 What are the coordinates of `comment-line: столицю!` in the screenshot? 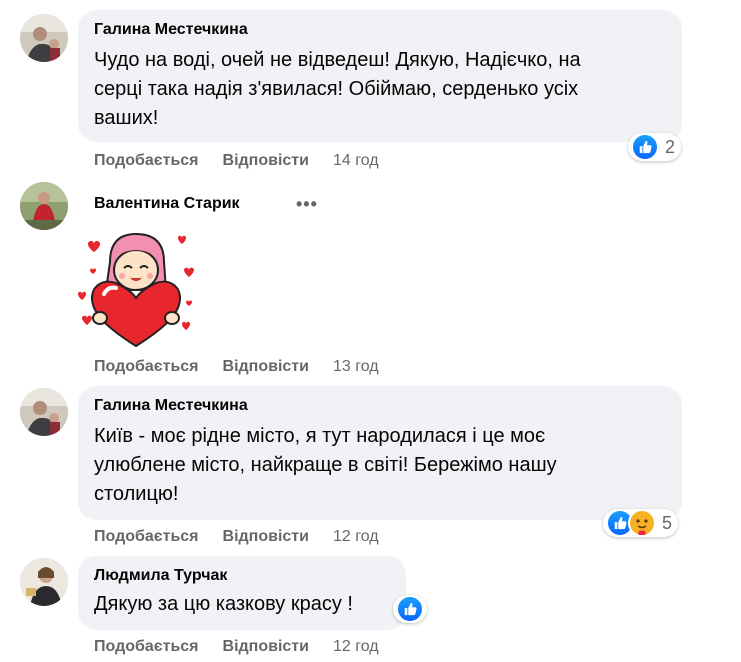 It's located at (136, 494).